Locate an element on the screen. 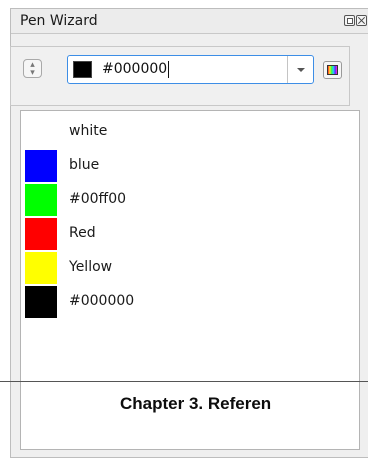 The height and width of the screenshot is (458, 368). panel-titlebar: Pen Wizard is located at coordinates (189, 21).